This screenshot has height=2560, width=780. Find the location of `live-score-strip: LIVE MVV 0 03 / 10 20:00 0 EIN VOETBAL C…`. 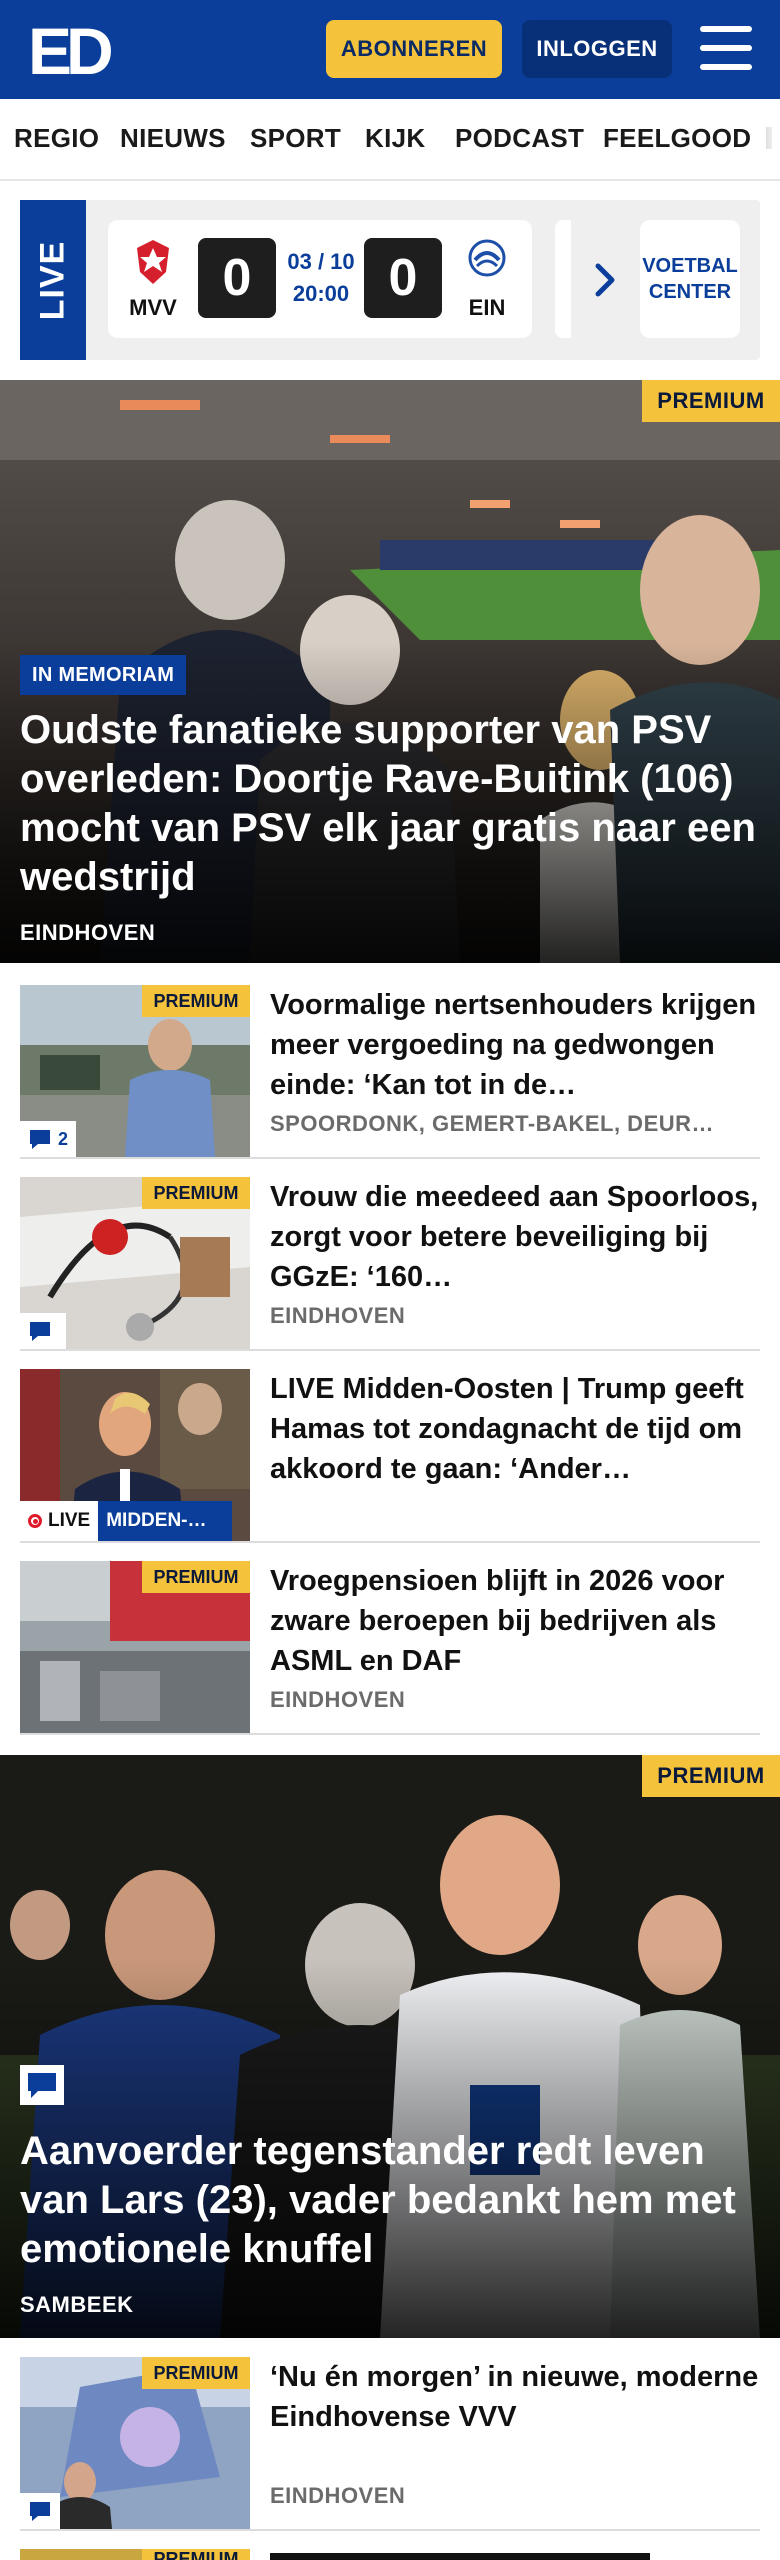

live-score-strip: LIVE MVV 0 03 / 10 20:00 0 EIN VOETBAL C… is located at coordinates (390, 280).